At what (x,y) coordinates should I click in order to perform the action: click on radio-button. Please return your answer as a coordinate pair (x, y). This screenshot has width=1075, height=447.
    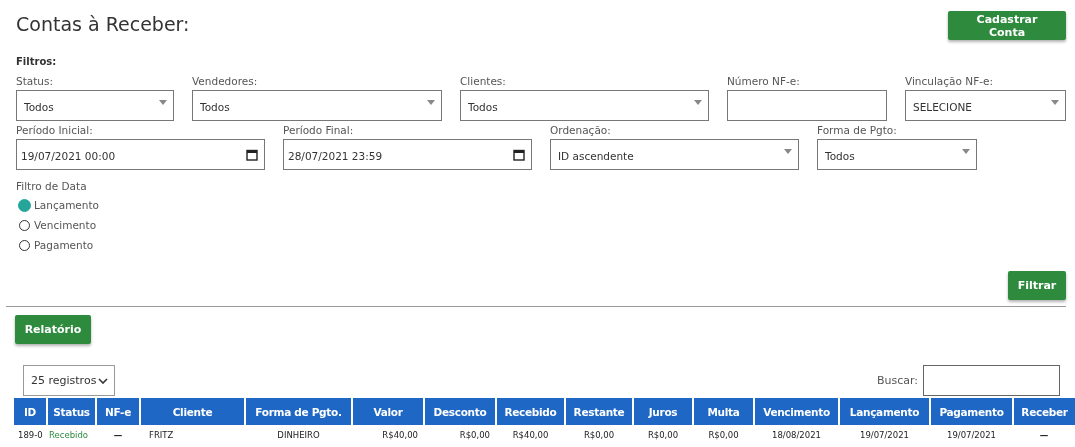
    Looking at the image, I should click on (24, 205).